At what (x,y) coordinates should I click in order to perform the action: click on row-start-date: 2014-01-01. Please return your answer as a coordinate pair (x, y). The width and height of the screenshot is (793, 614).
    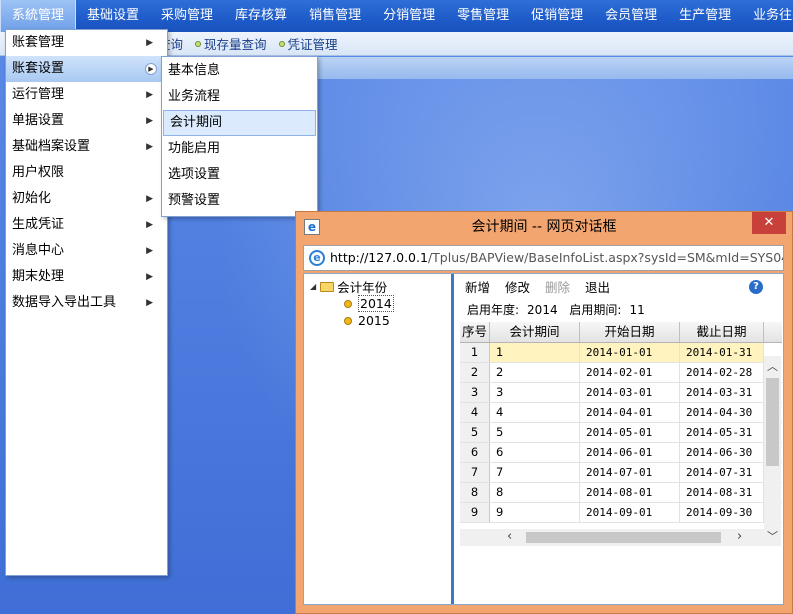
    Looking at the image, I should click on (630, 352).